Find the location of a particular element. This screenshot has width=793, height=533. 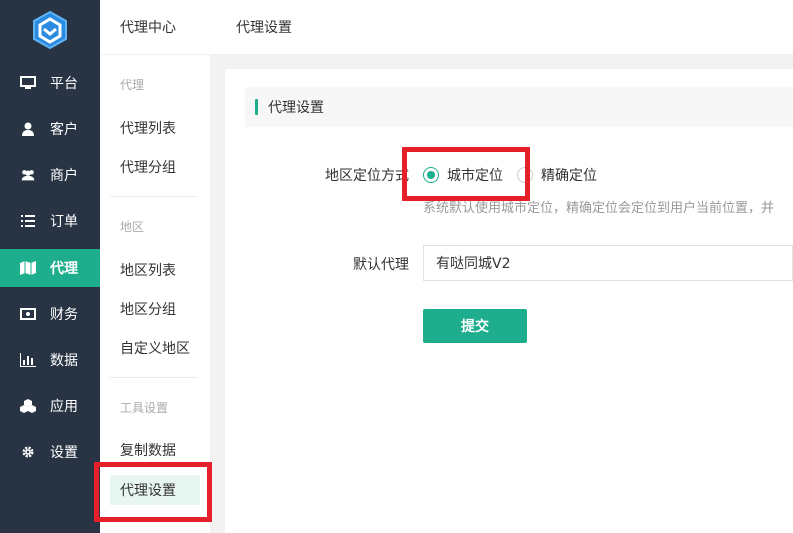

bar-chart-icon is located at coordinates (28, 360).